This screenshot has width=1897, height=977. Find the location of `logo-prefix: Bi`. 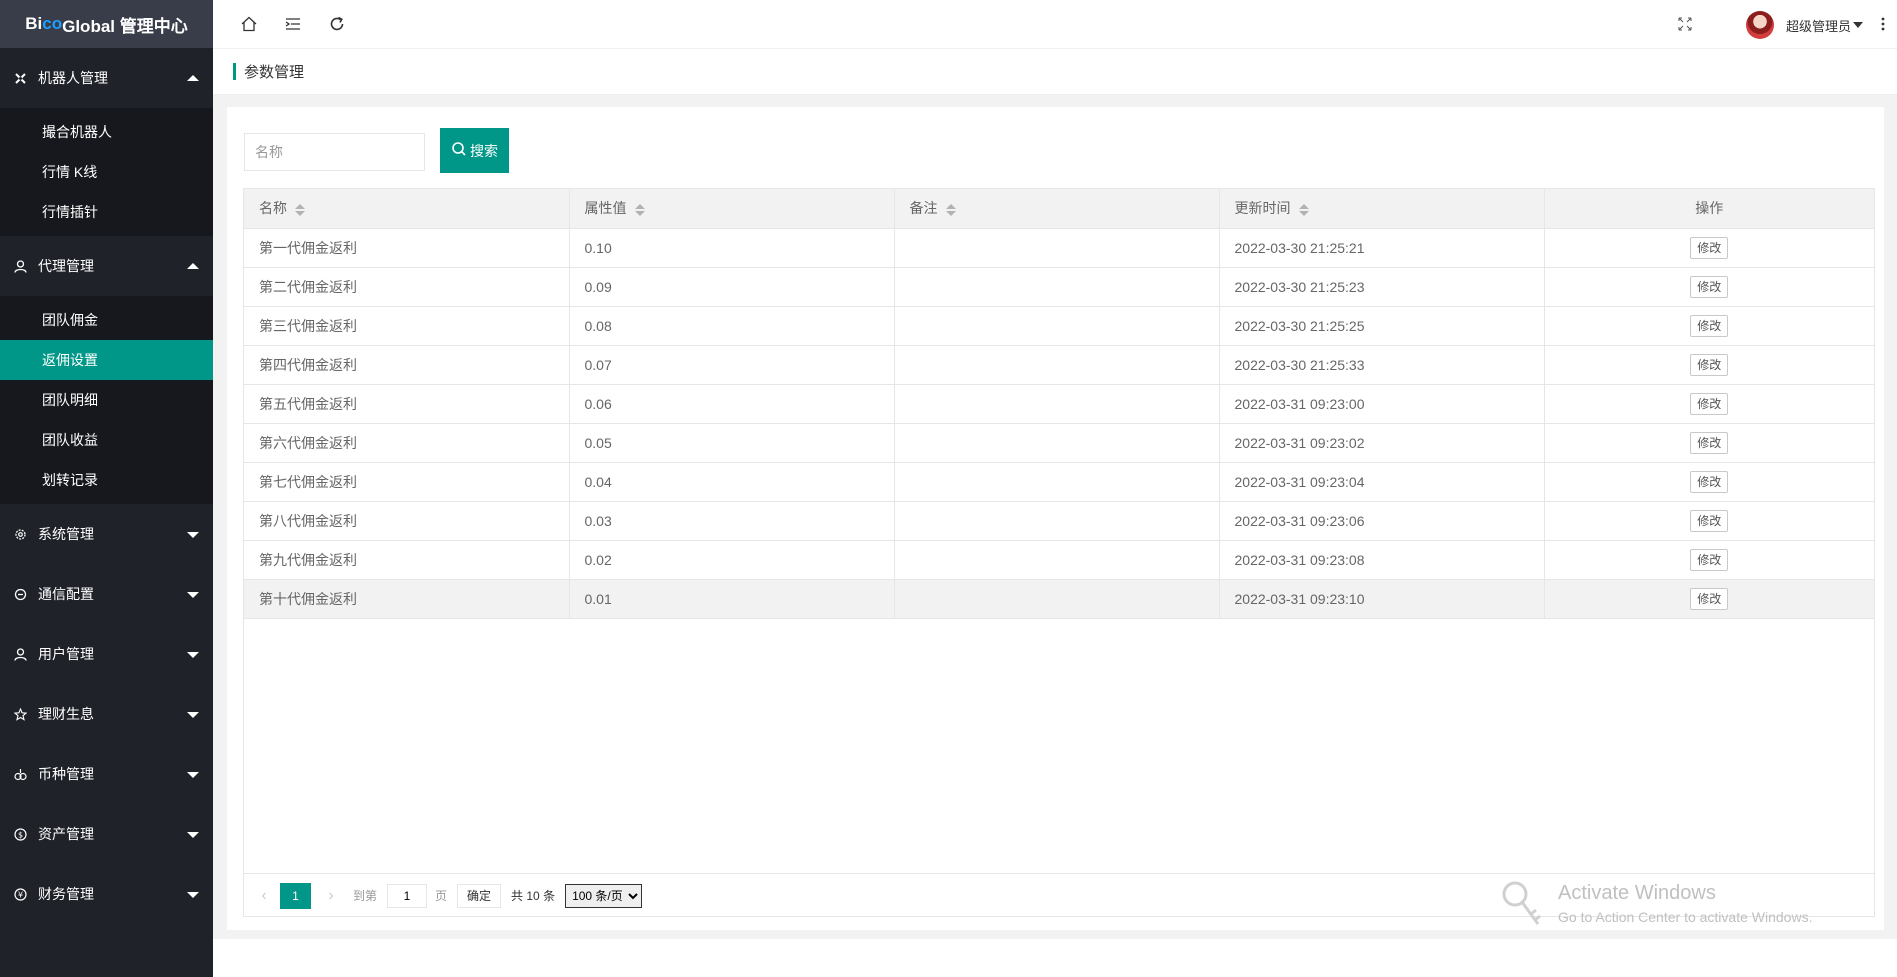

logo-prefix: Bi is located at coordinates (34, 23).